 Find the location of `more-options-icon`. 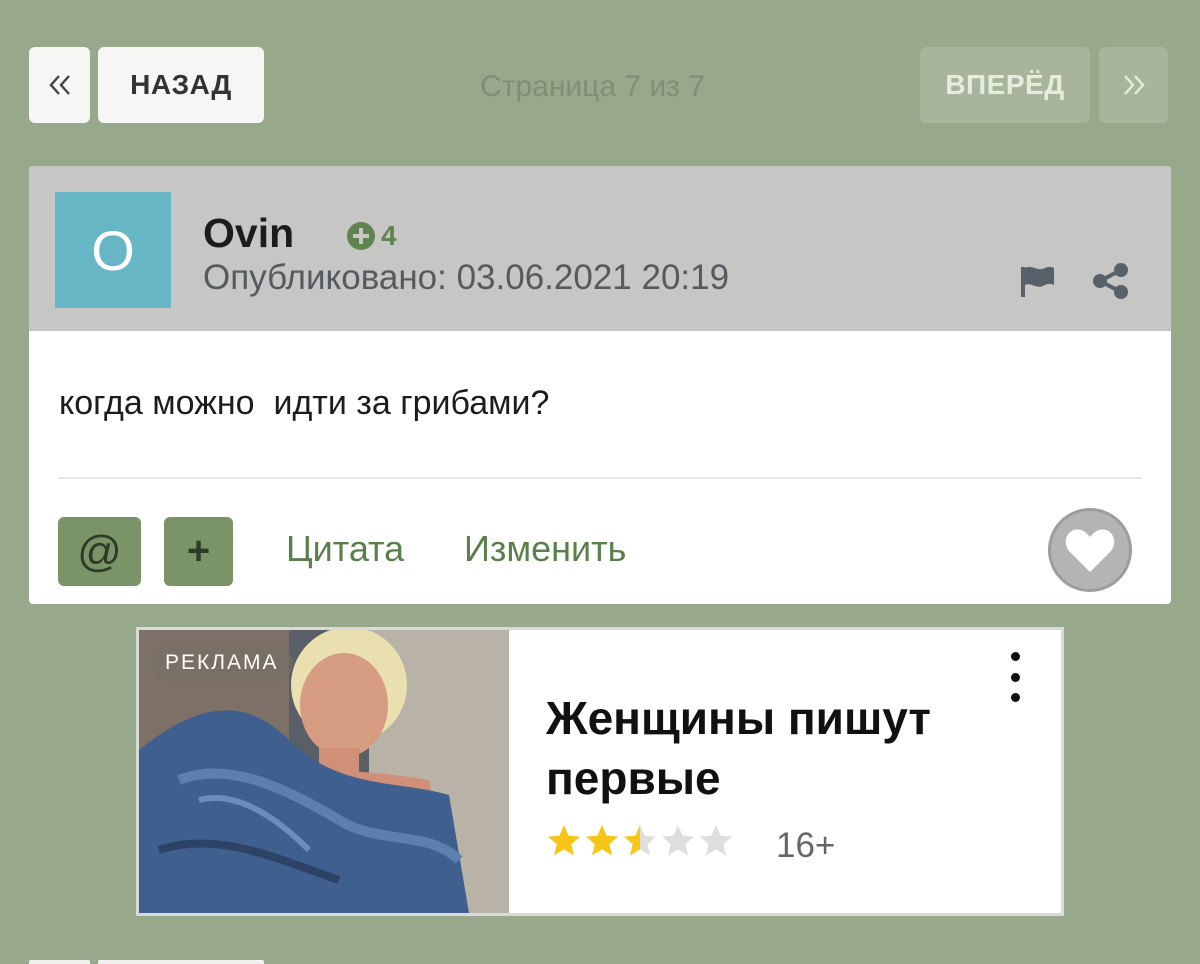

more-options-icon is located at coordinates (1015, 677).